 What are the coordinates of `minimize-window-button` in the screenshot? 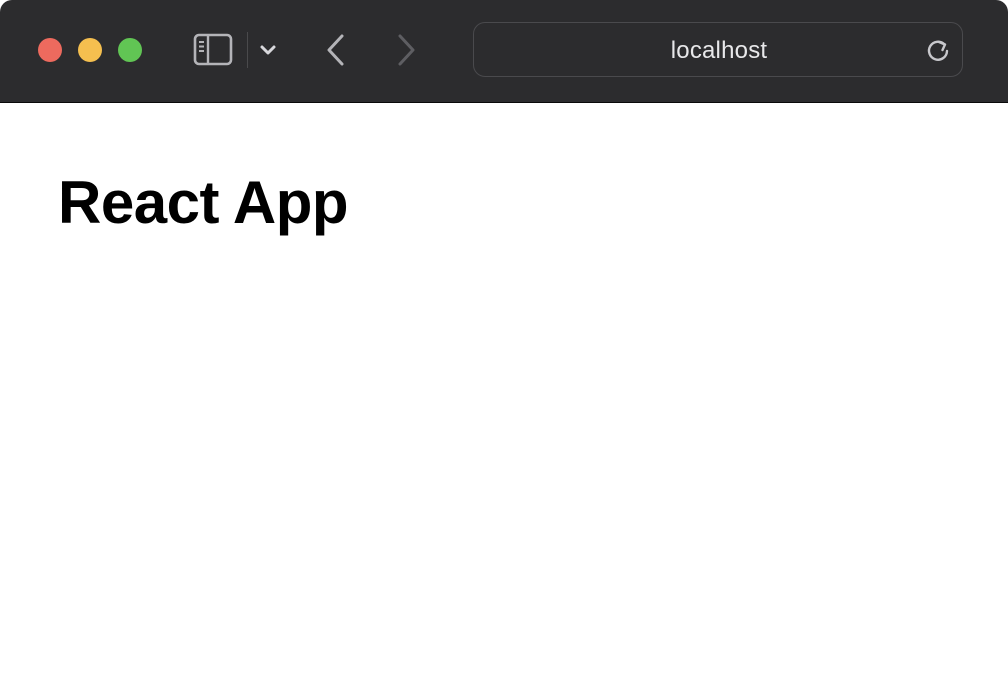 It's located at (90, 50).